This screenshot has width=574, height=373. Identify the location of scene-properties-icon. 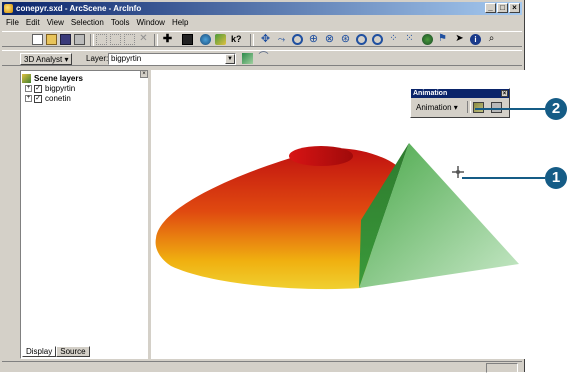
(187, 39).